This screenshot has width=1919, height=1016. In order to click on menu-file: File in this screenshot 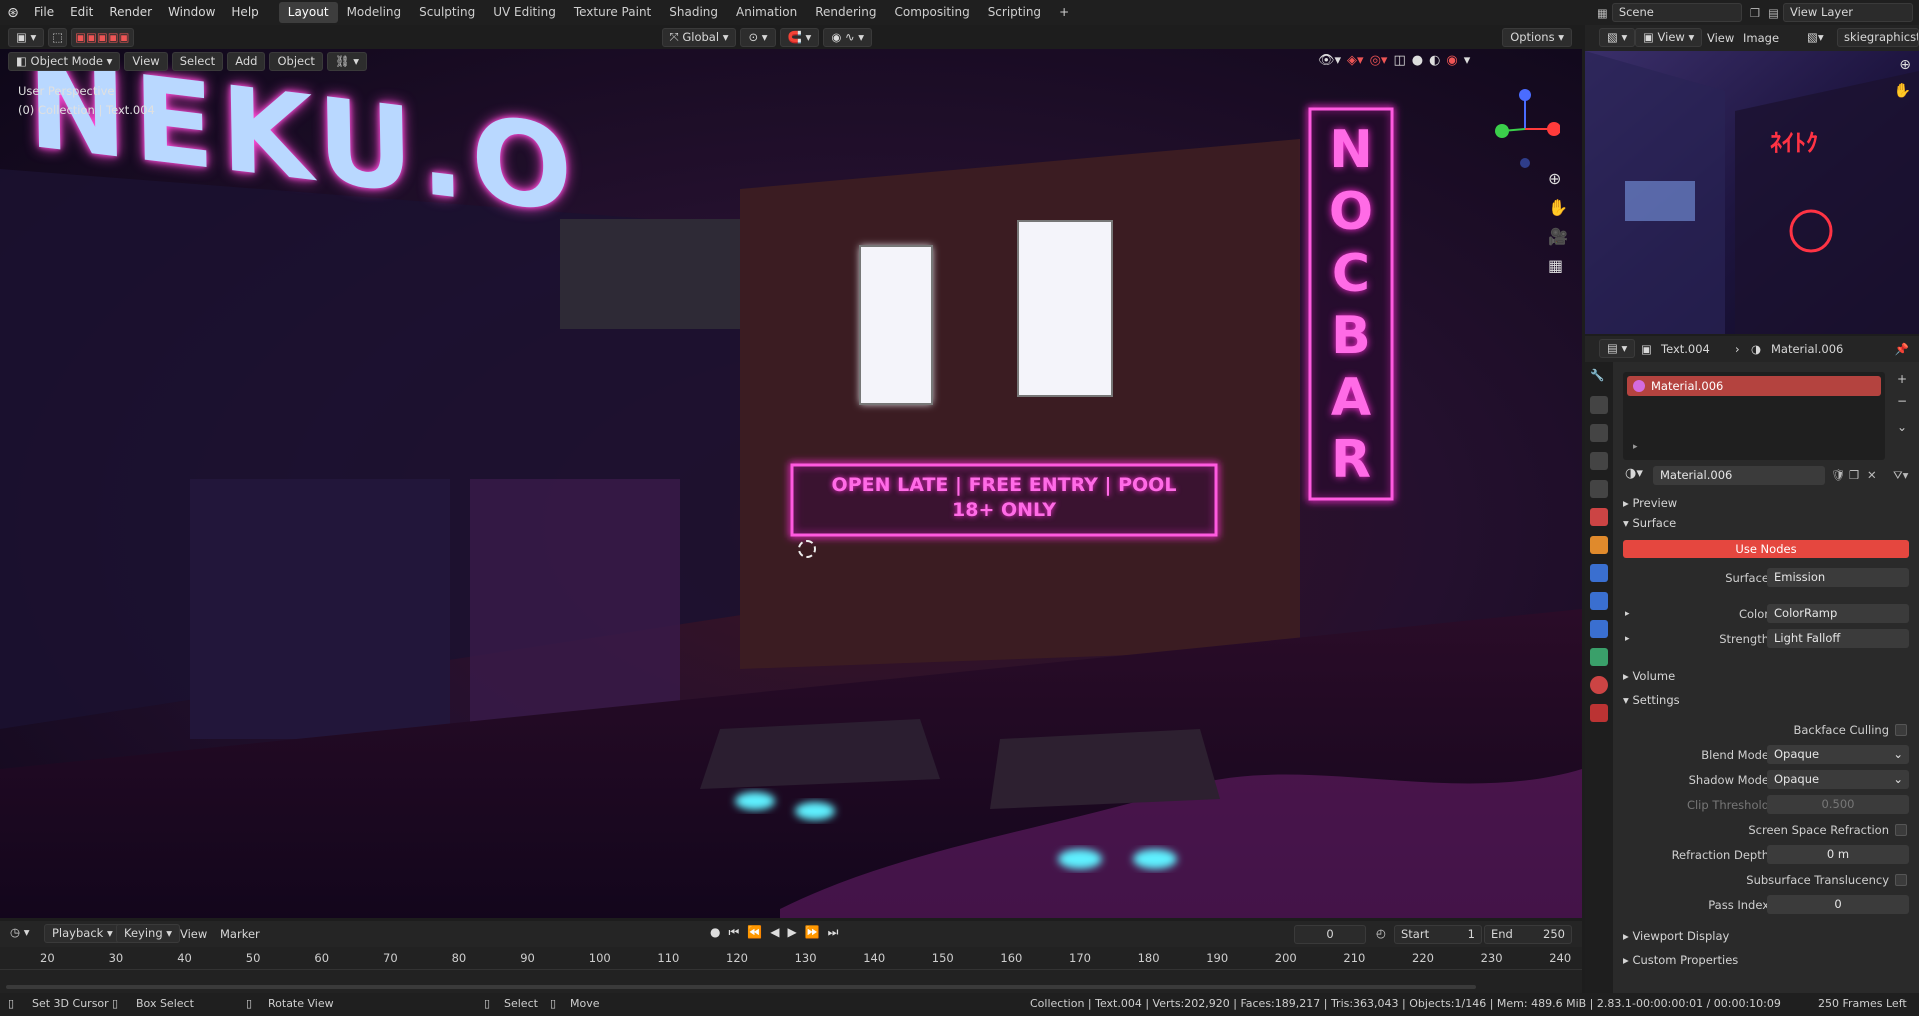, I will do `click(44, 12)`.